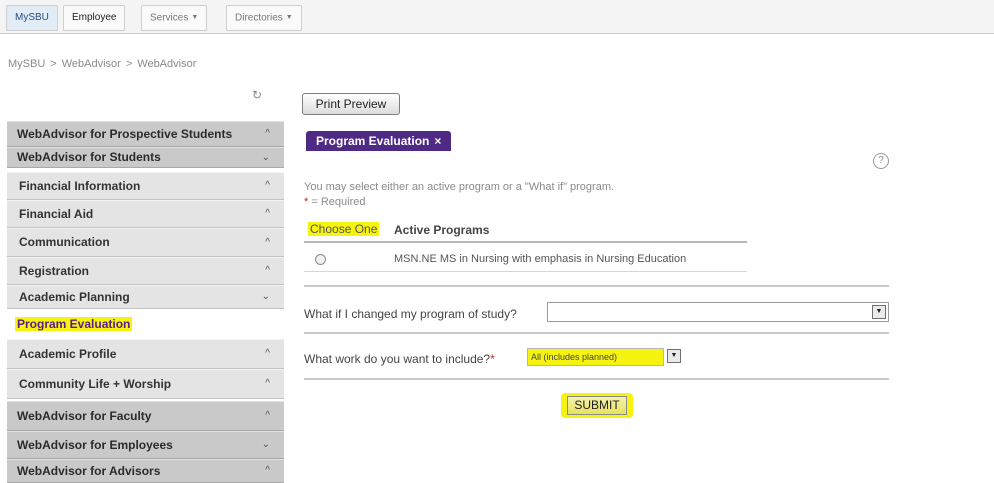  What do you see at coordinates (257, 95) in the screenshot?
I see `refresh-icon: ↻` at bounding box center [257, 95].